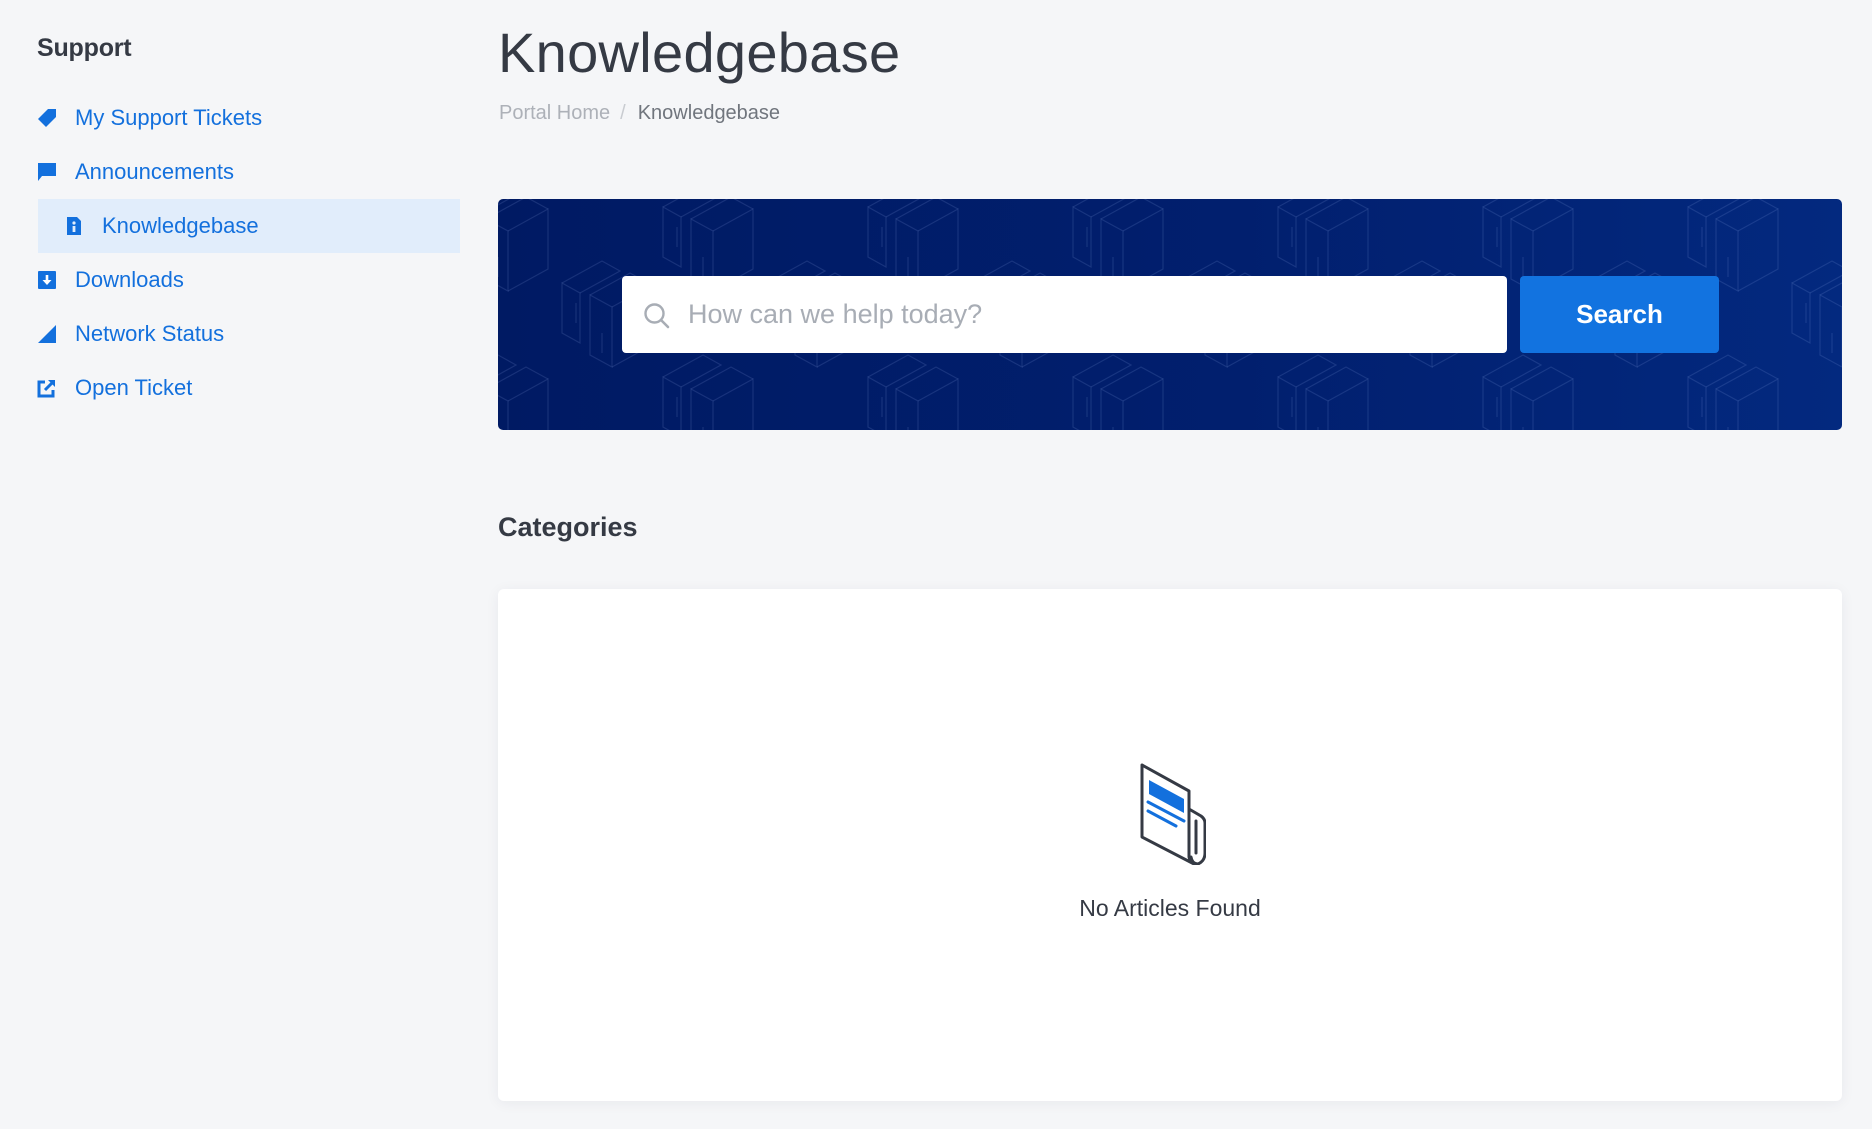 This screenshot has width=1872, height=1129. What do you see at coordinates (47, 172) in the screenshot?
I see `comment-icon` at bounding box center [47, 172].